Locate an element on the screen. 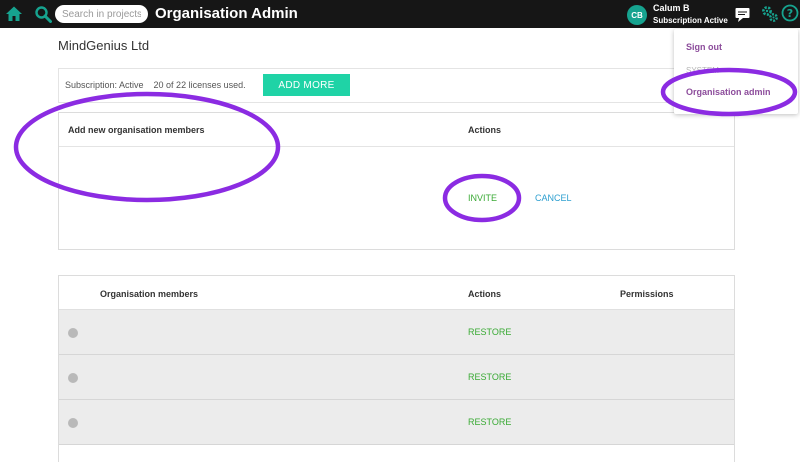 The height and width of the screenshot is (462, 800). members-header: Organisation members Actions Permissions is located at coordinates (396, 293).